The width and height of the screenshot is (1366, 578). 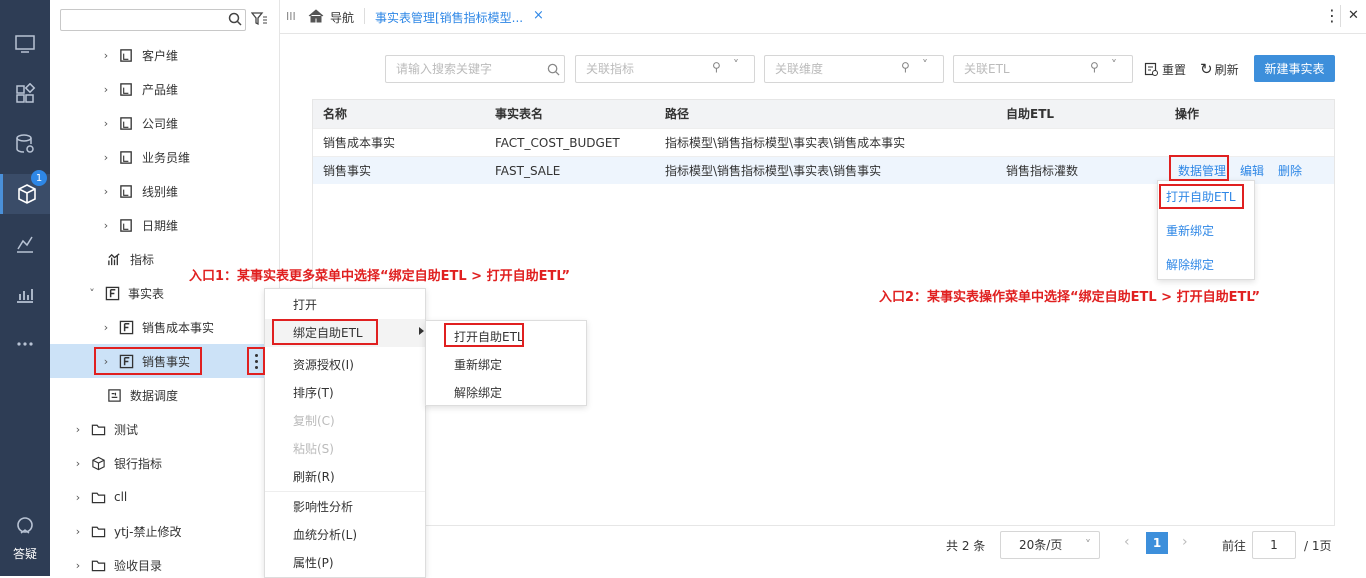 I want to click on collapse-icon: III, so click(x=291, y=16).